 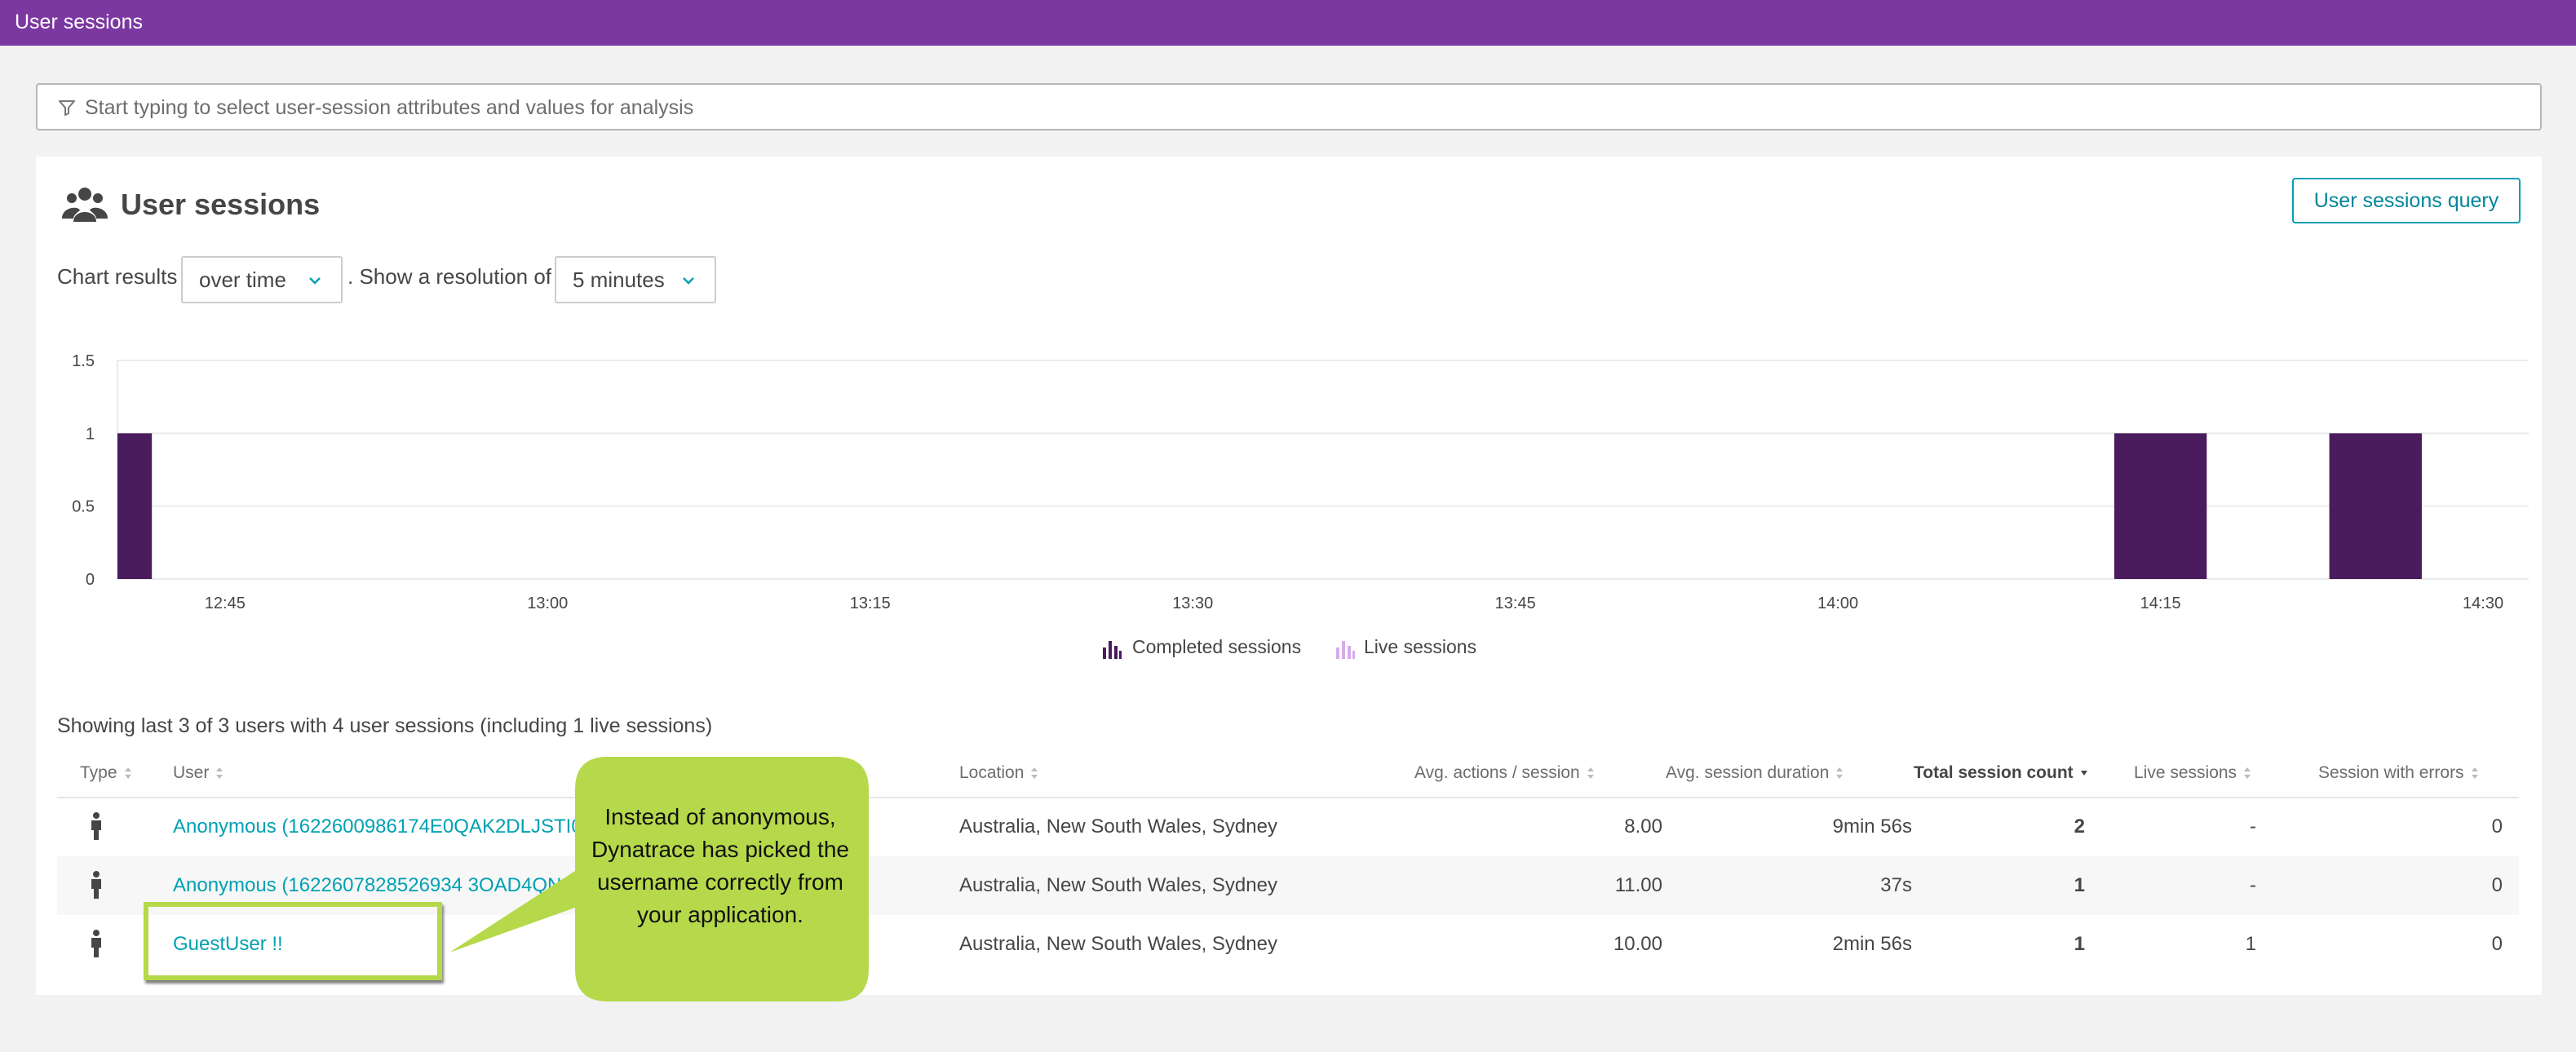 What do you see at coordinates (293, 941) in the screenshot?
I see `guest-user-highlight-box` at bounding box center [293, 941].